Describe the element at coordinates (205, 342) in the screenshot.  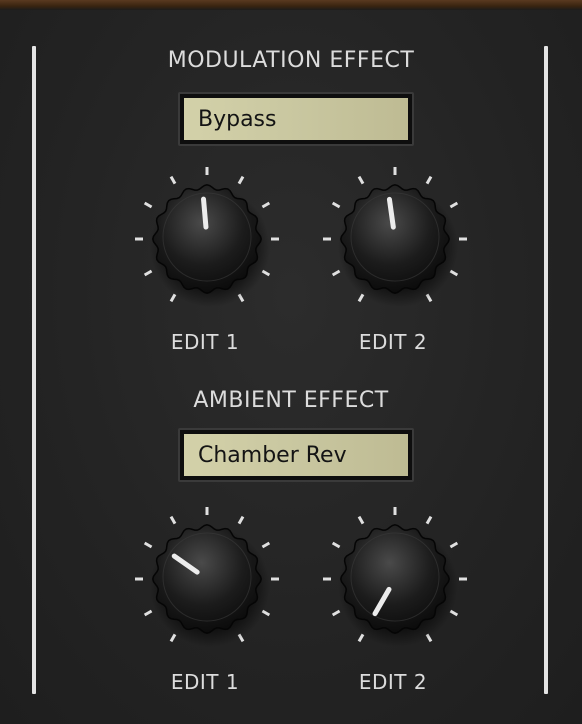
I see `modulation-edit1-label: EDIT 1` at that location.